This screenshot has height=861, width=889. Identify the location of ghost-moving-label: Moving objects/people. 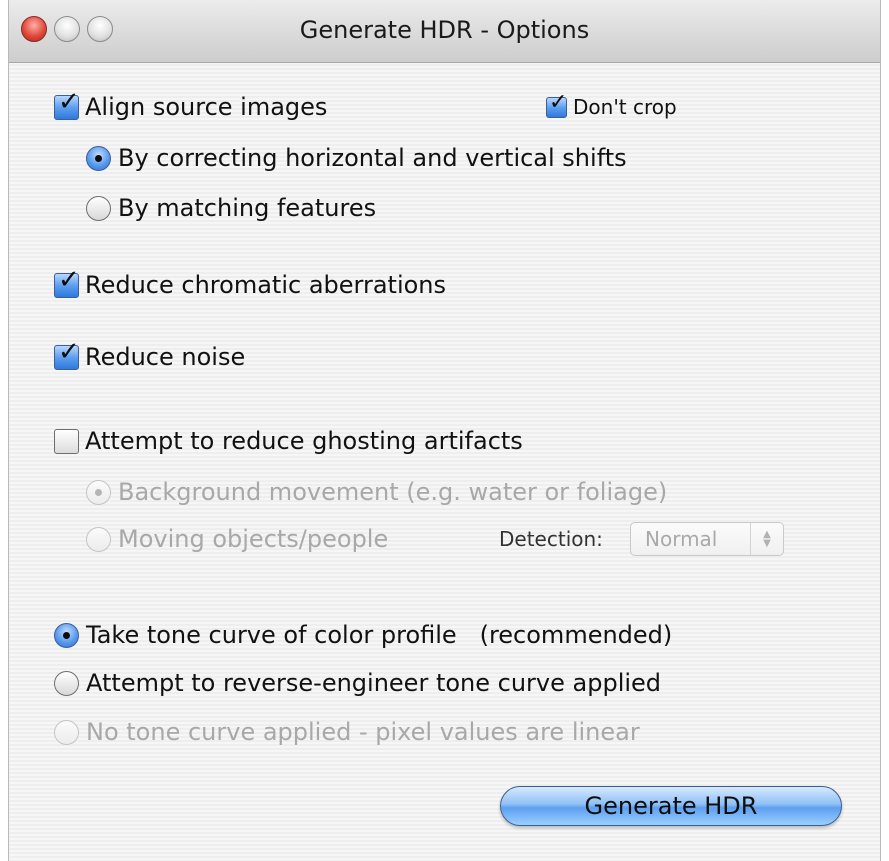
(253, 539).